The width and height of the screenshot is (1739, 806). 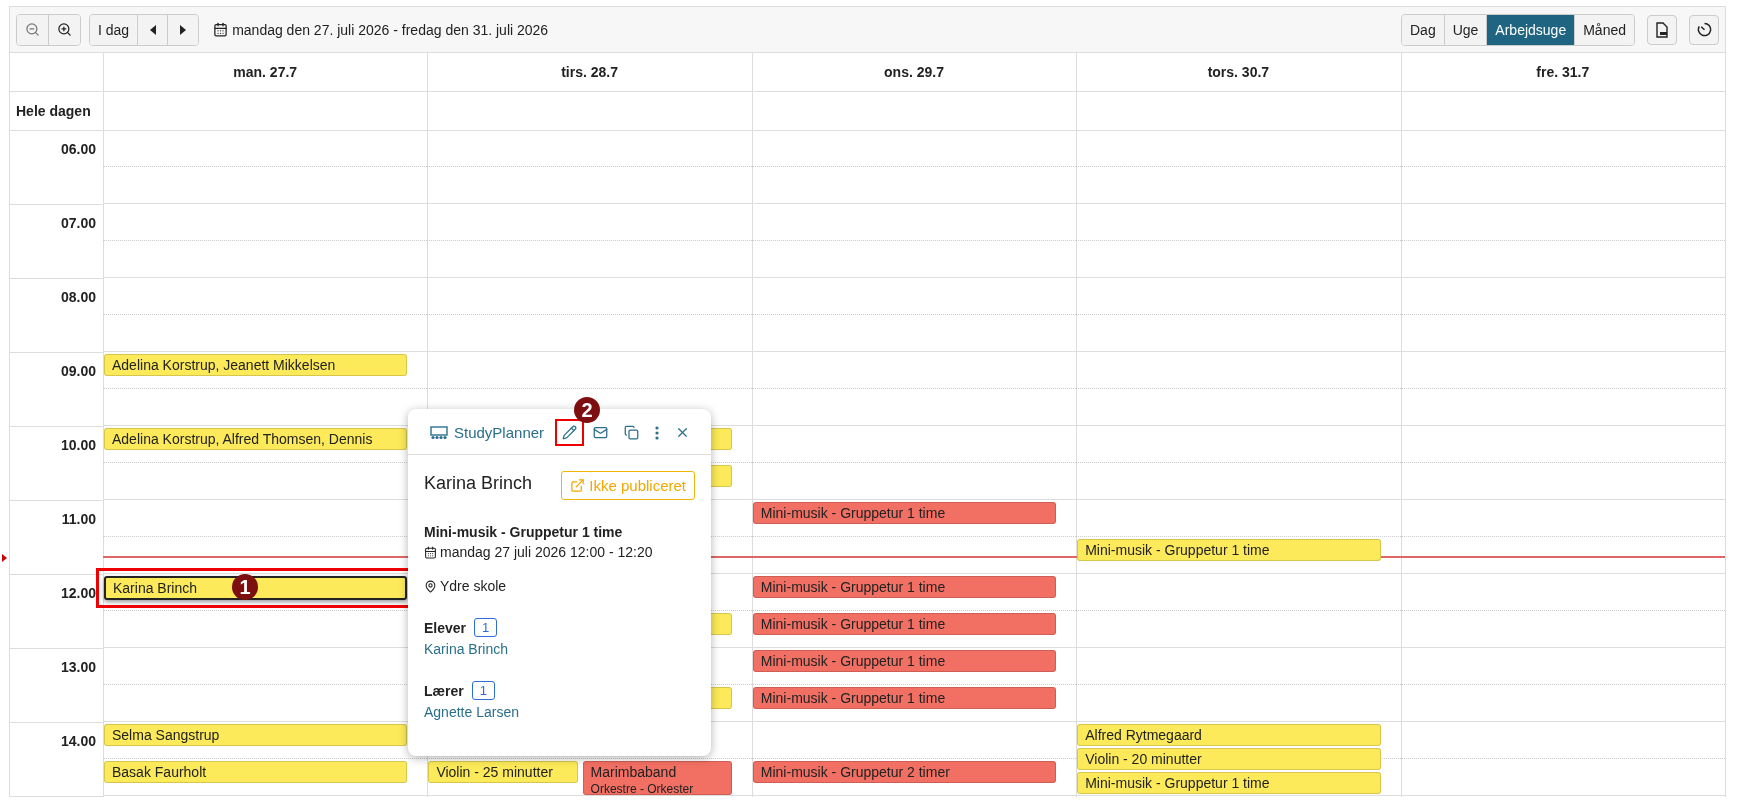 I want to click on hour-label: 07.00, so click(x=78, y=223).